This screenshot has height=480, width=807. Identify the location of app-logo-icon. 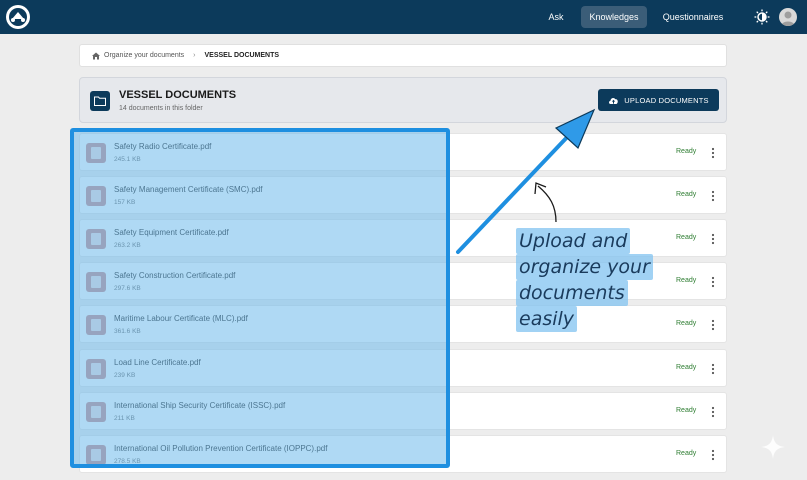
(18, 17).